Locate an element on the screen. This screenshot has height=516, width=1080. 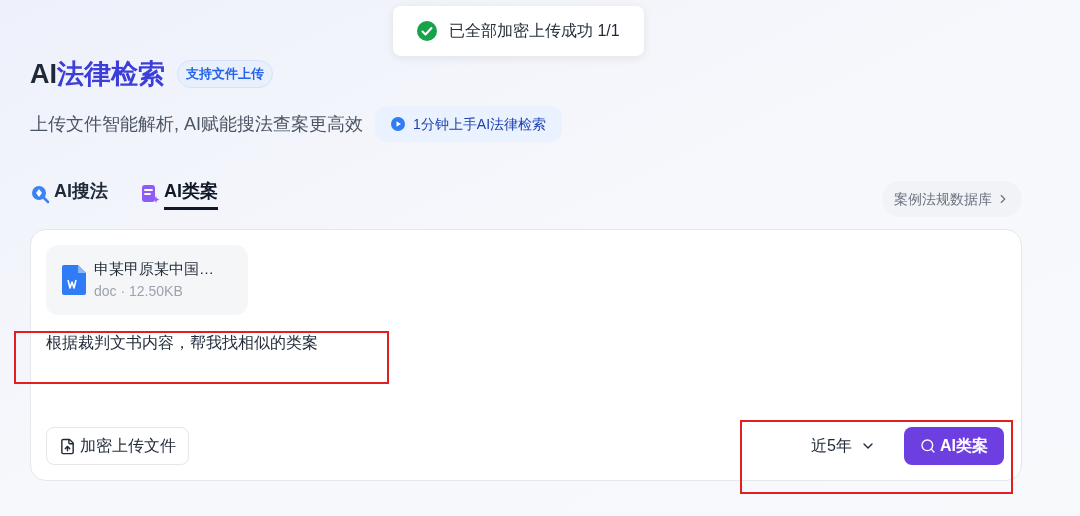
page-title: AI法律检索 is located at coordinates (97, 74).